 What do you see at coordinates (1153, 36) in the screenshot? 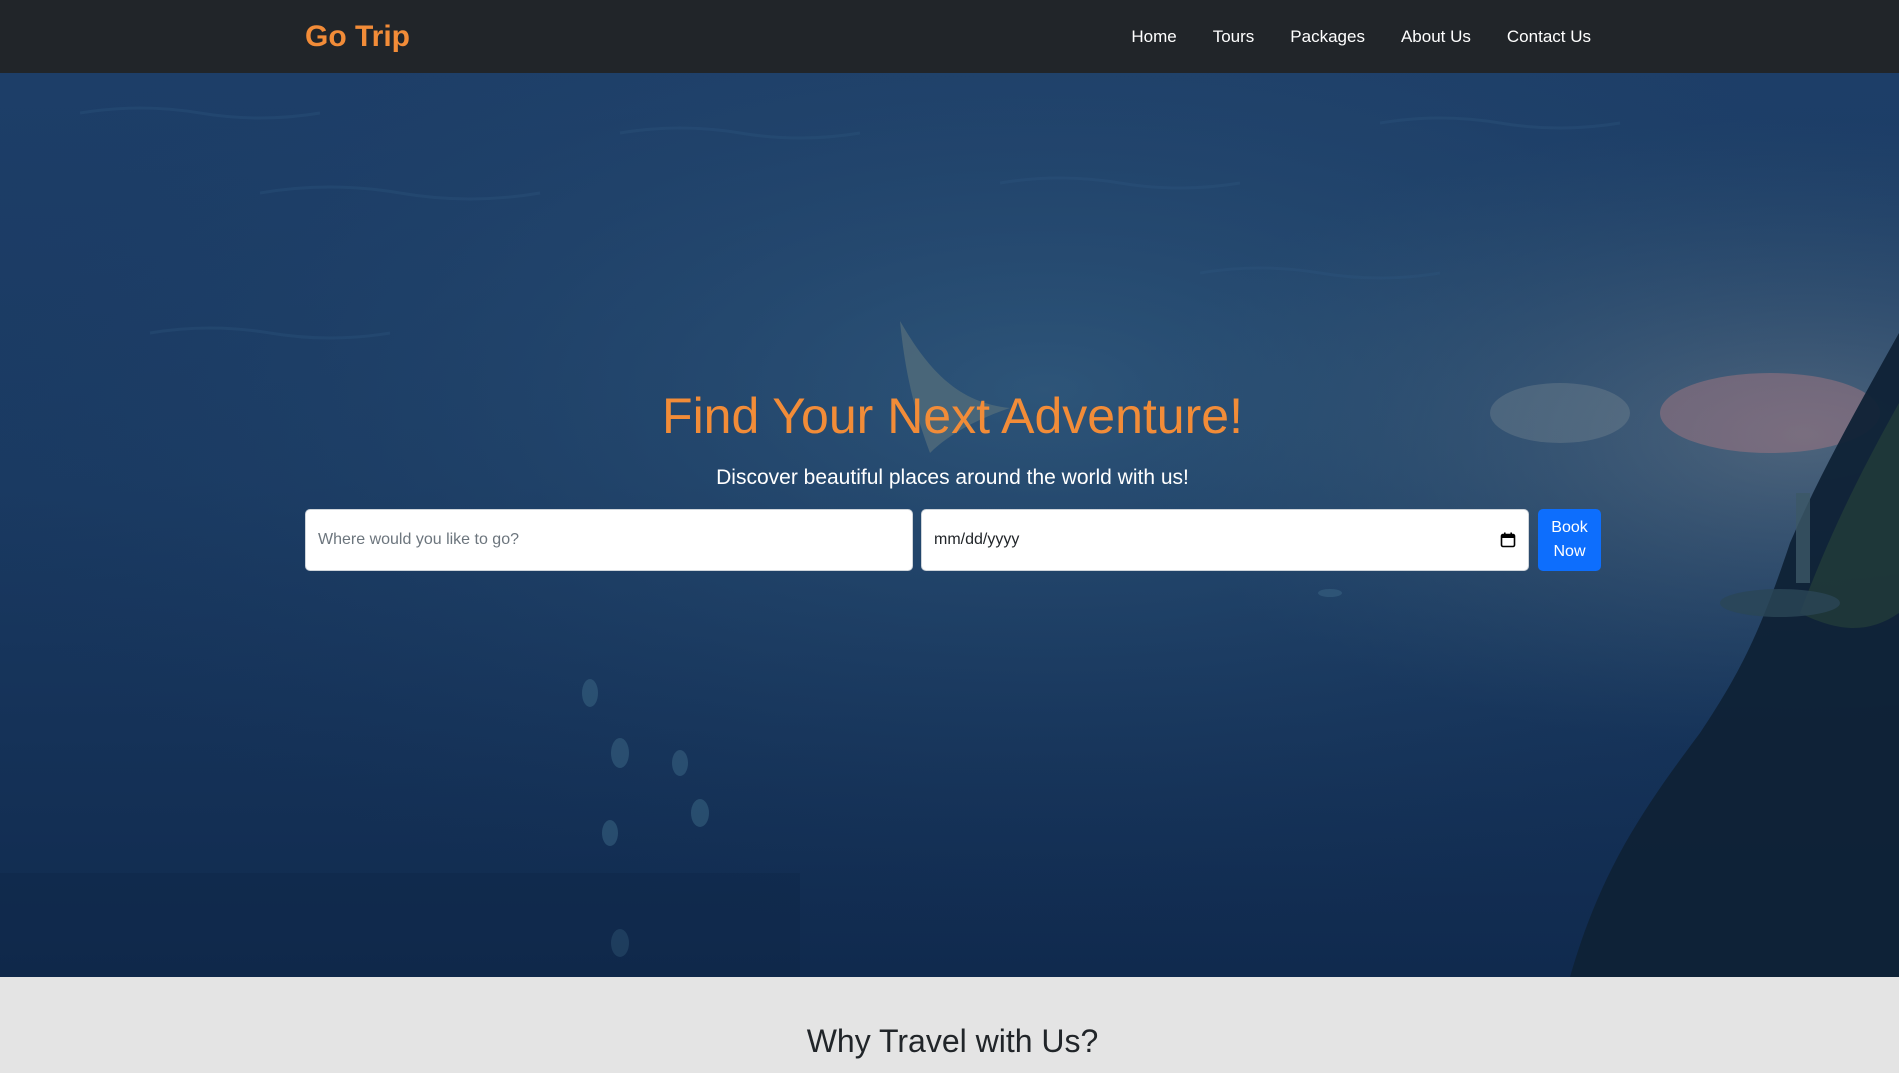
I see `nav-link-home: Home` at bounding box center [1153, 36].